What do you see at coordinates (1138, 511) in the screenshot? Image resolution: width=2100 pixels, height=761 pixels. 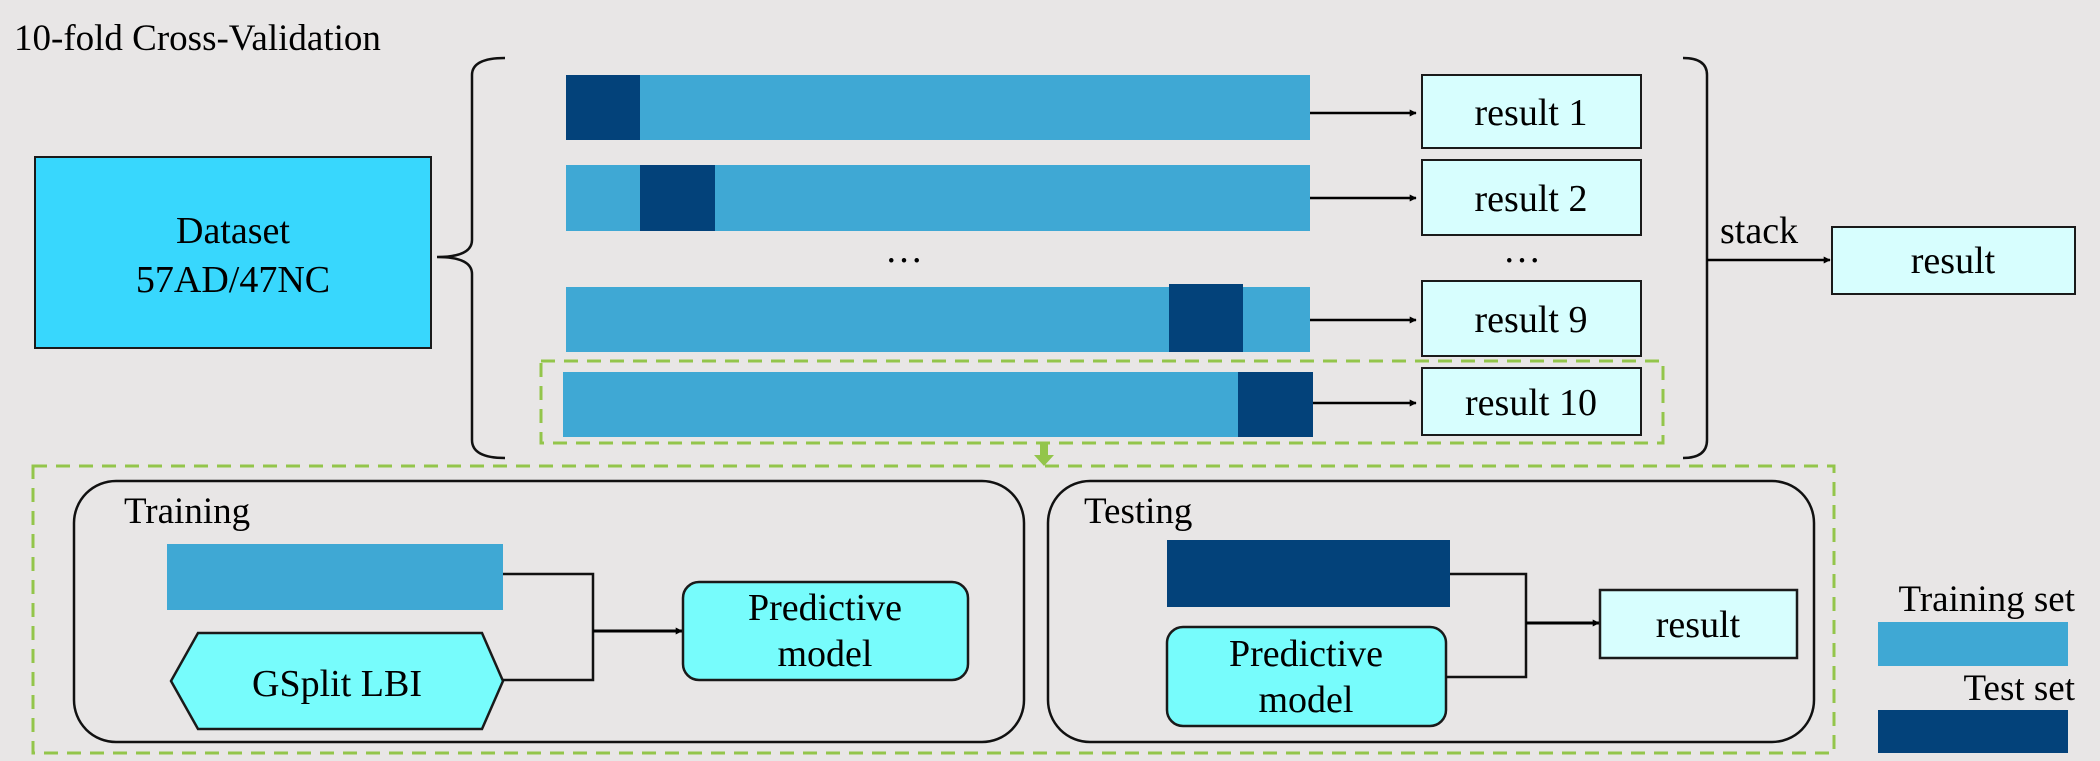 I see `testing-title: Testing` at bounding box center [1138, 511].